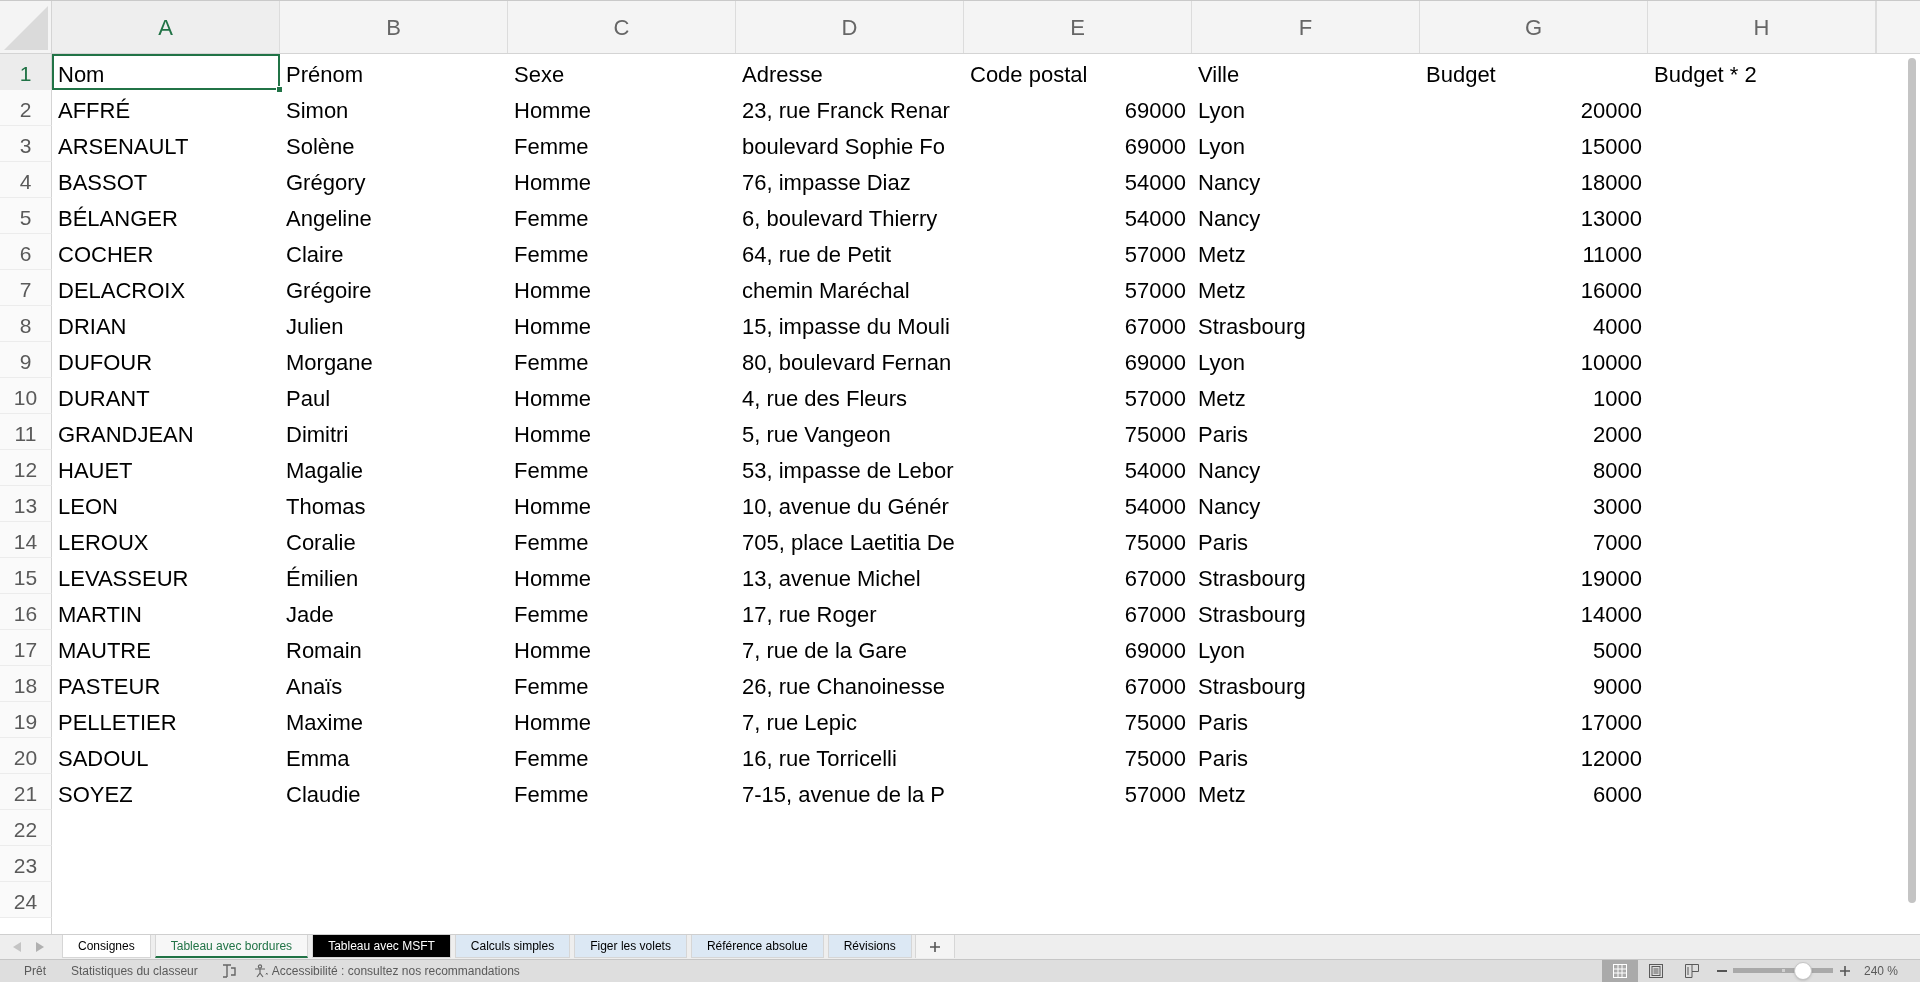 This screenshot has width=1920, height=982. I want to click on row-header: 8, so click(26, 324).